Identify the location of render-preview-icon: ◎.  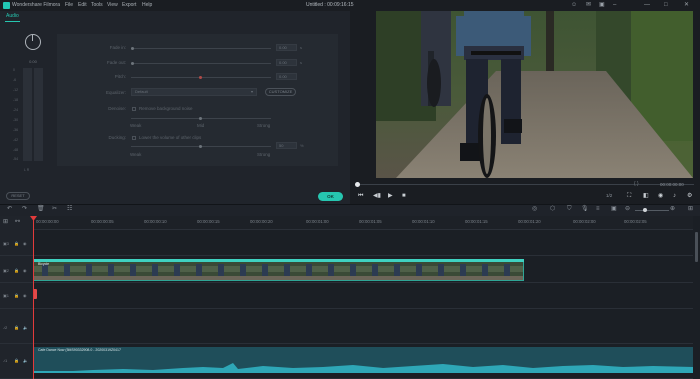
(534, 209).